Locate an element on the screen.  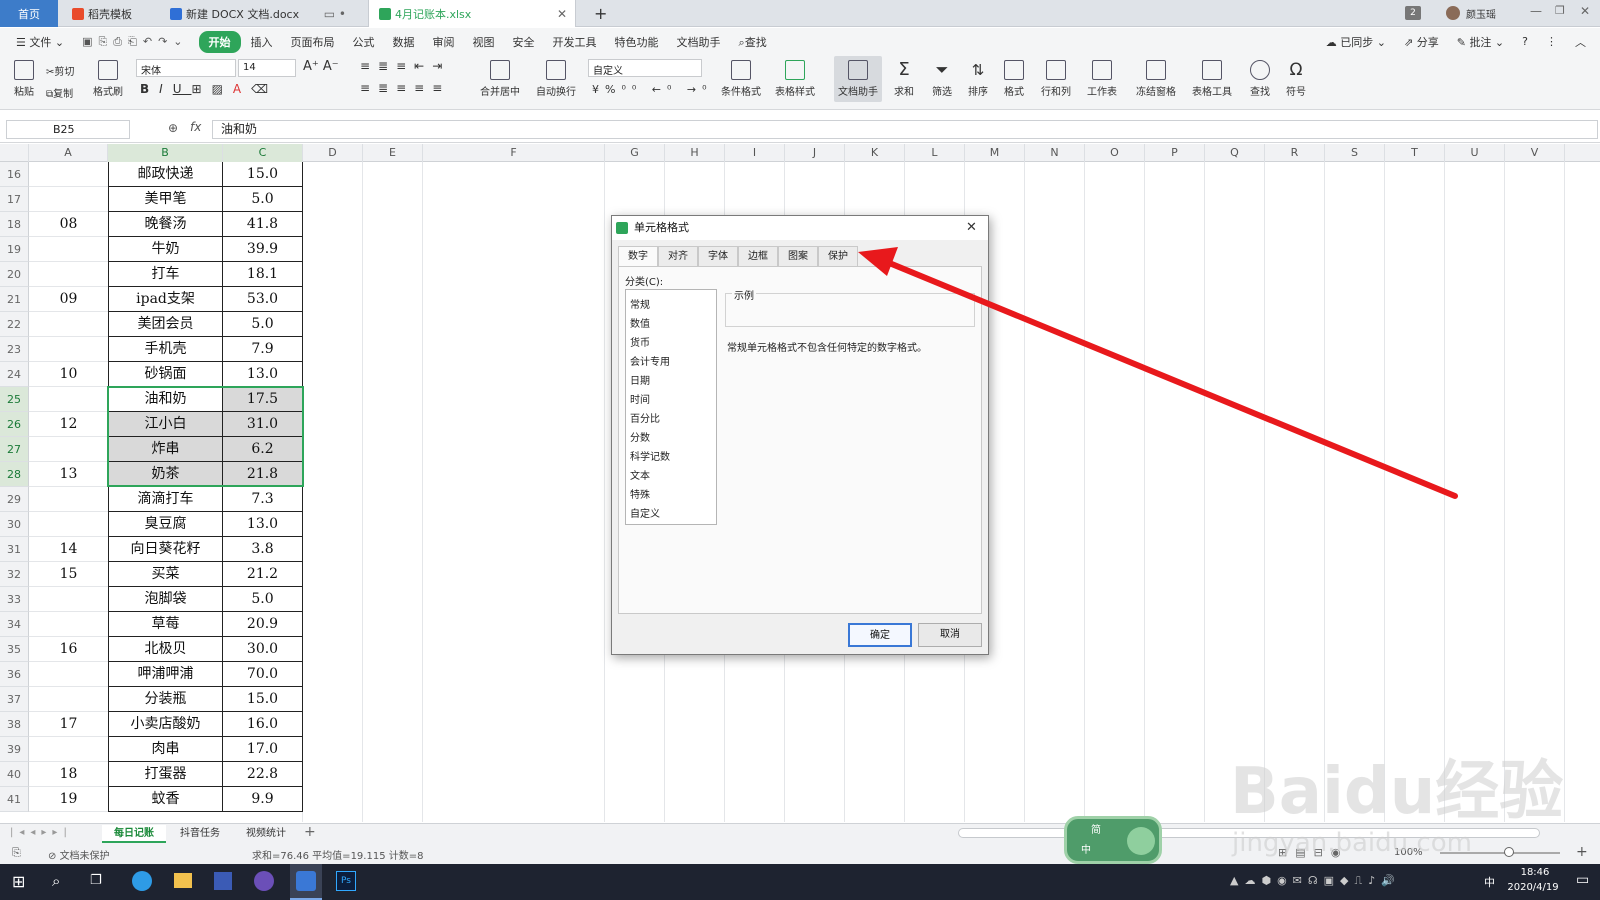
red-arrow-tail is located at coordinates (1377, 464).